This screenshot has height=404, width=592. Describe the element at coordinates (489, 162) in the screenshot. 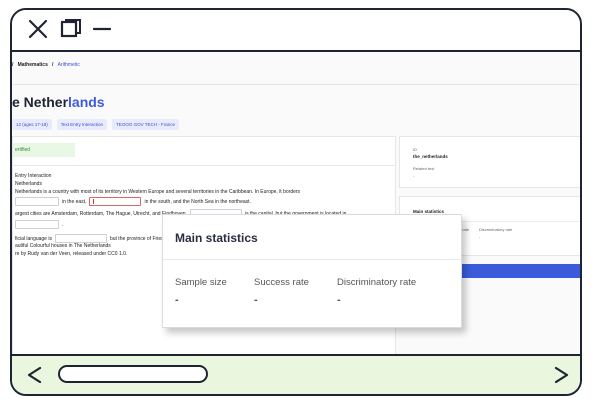

I see `metadata-card: ID the_netherlands Related text -` at that location.